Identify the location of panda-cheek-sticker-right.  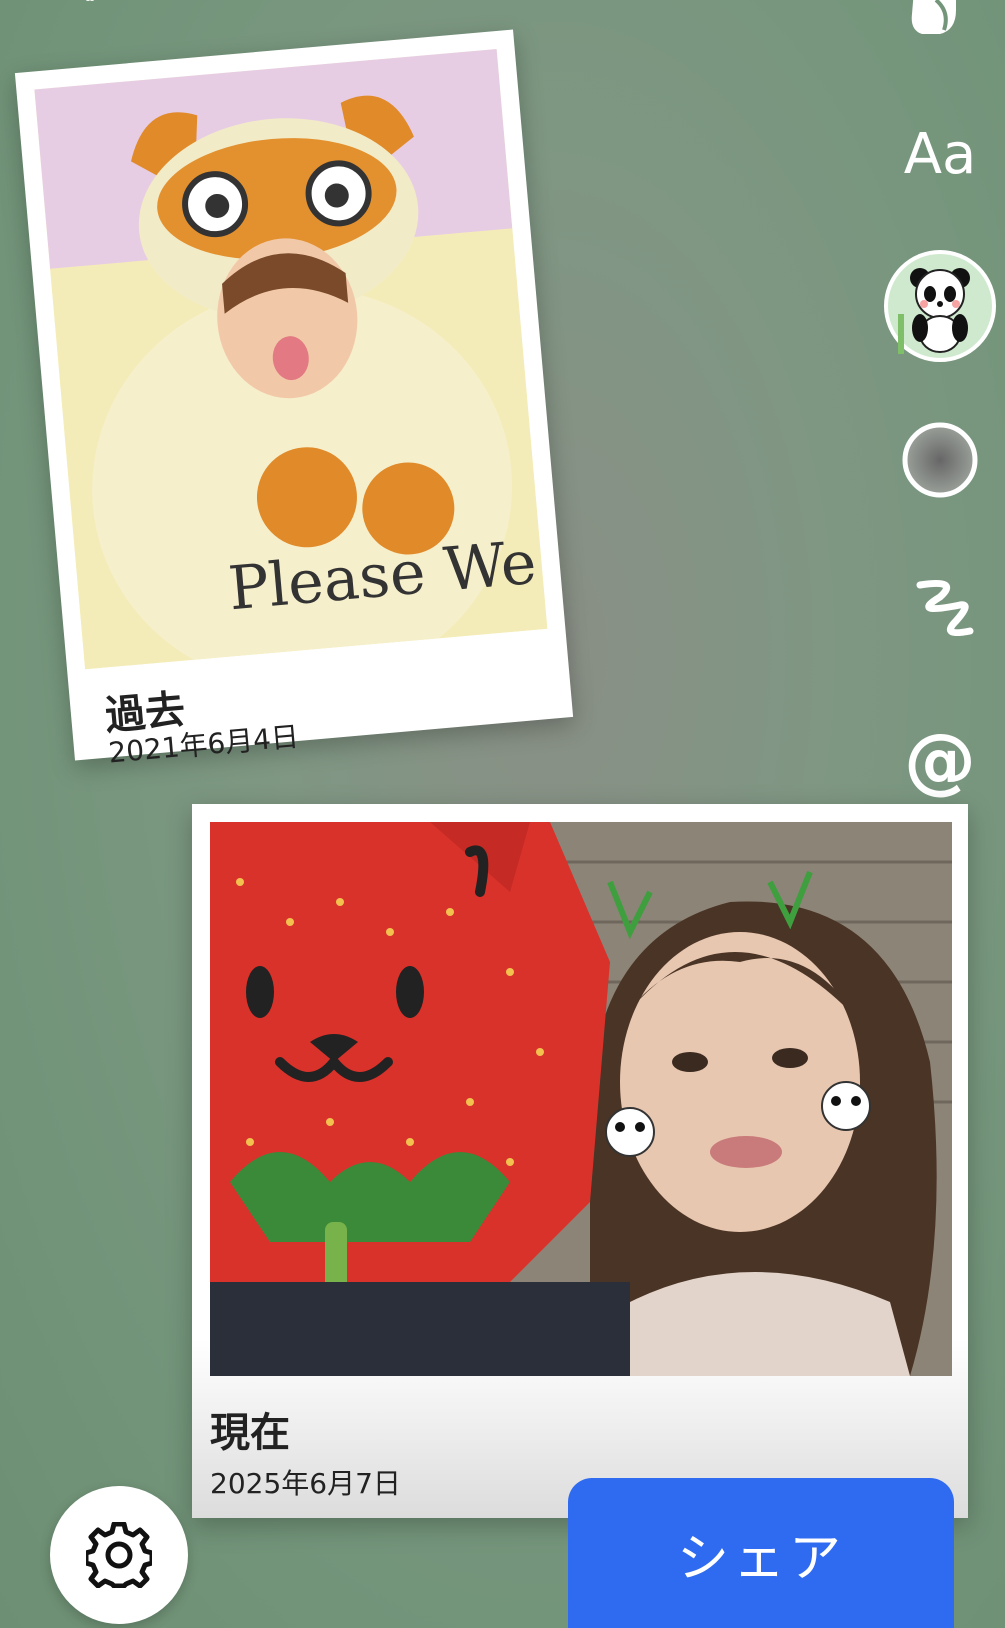
(846, 1106).